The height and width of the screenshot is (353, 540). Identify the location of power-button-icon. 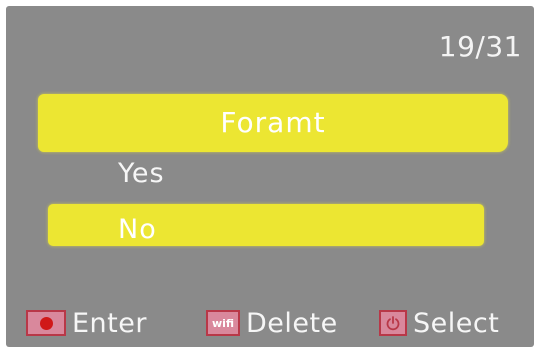
(393, 323).